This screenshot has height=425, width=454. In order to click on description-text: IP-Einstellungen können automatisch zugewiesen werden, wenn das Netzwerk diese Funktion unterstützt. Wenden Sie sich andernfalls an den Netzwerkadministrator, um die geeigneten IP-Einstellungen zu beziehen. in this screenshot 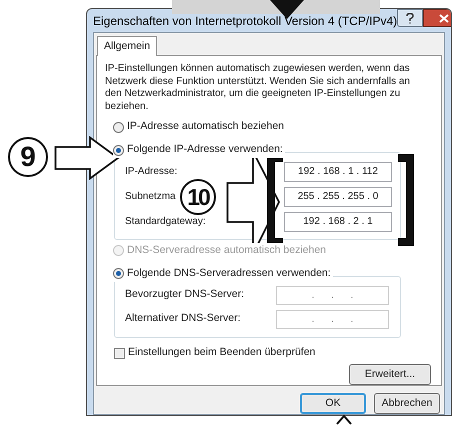, I will do `click(258, 88)`.